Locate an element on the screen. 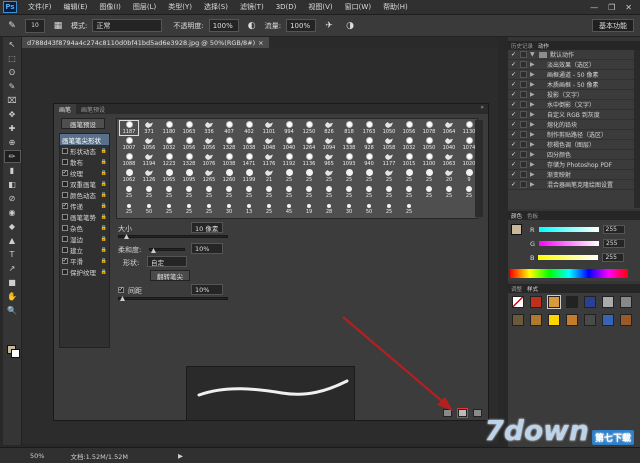  brush-tip: 1038 is located at coordinates (249, 144).